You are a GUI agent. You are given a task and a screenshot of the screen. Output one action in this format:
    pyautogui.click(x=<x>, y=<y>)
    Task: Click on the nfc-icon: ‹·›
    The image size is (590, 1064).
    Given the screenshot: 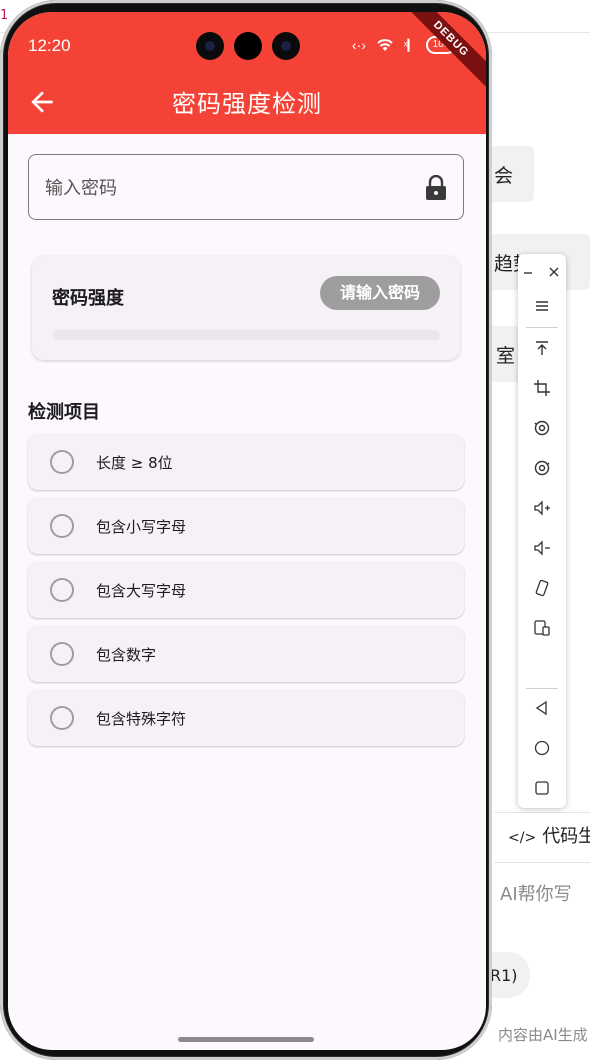 What is the action you would take?
    pyautogui.click(x=358, y=45)
    